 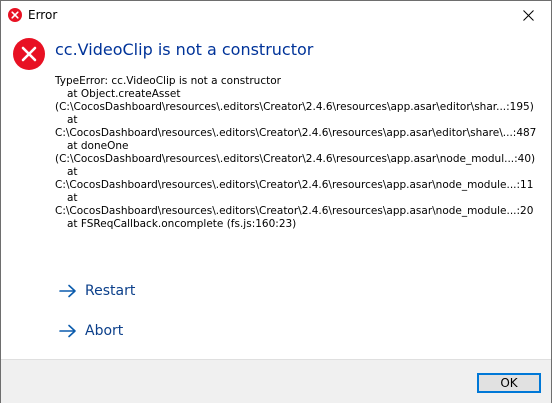 I want to click on close-icon, so click(x=528, y=15).